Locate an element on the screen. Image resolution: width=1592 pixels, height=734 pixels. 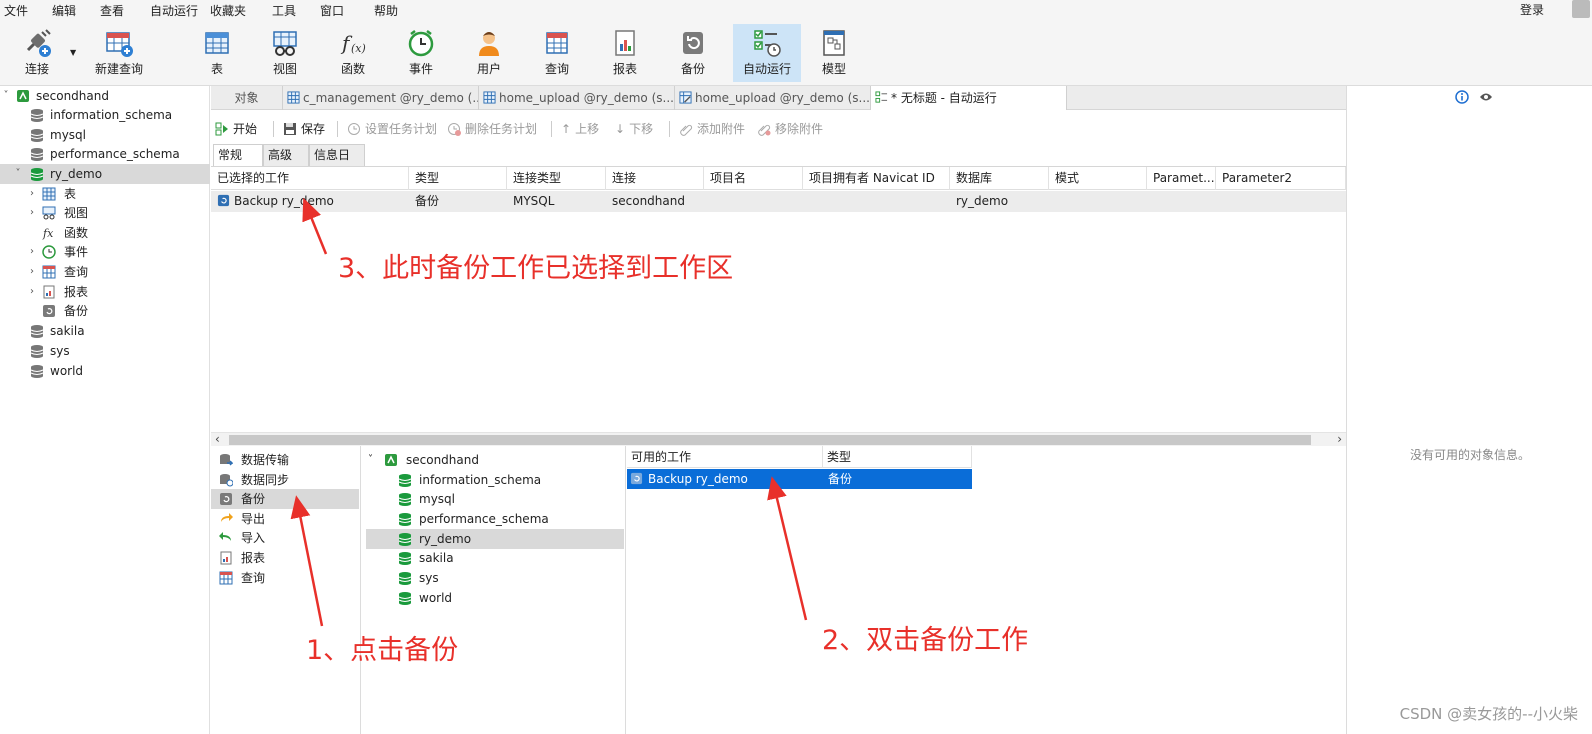
object-db: mysql is located at coordinates (493, 499).